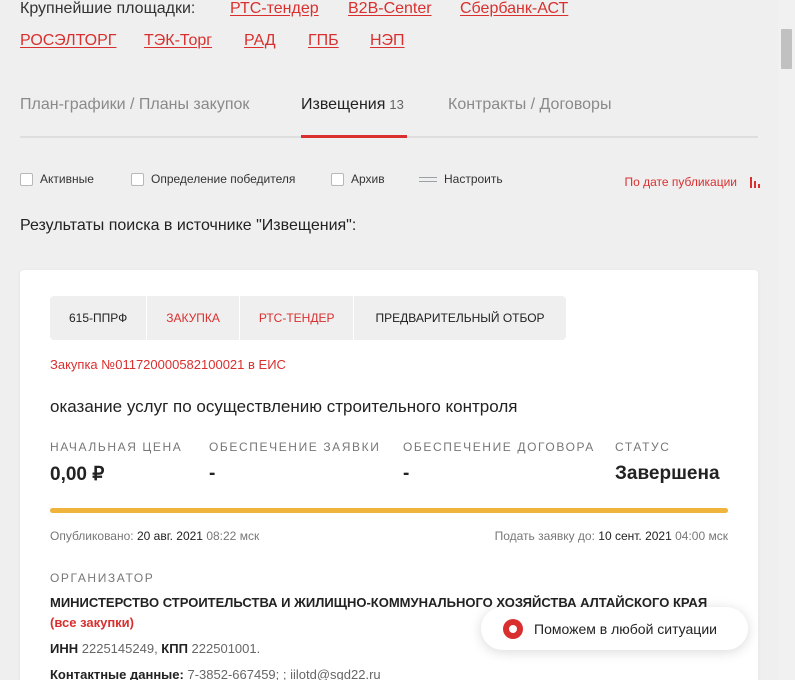 The height and width of the screenshot is (680, 795). What do you see at coordinates (274, 9) in the screenshot?
I see `platform-link-rts-tender: РТС-тендер` at bounding box center [274, 9].